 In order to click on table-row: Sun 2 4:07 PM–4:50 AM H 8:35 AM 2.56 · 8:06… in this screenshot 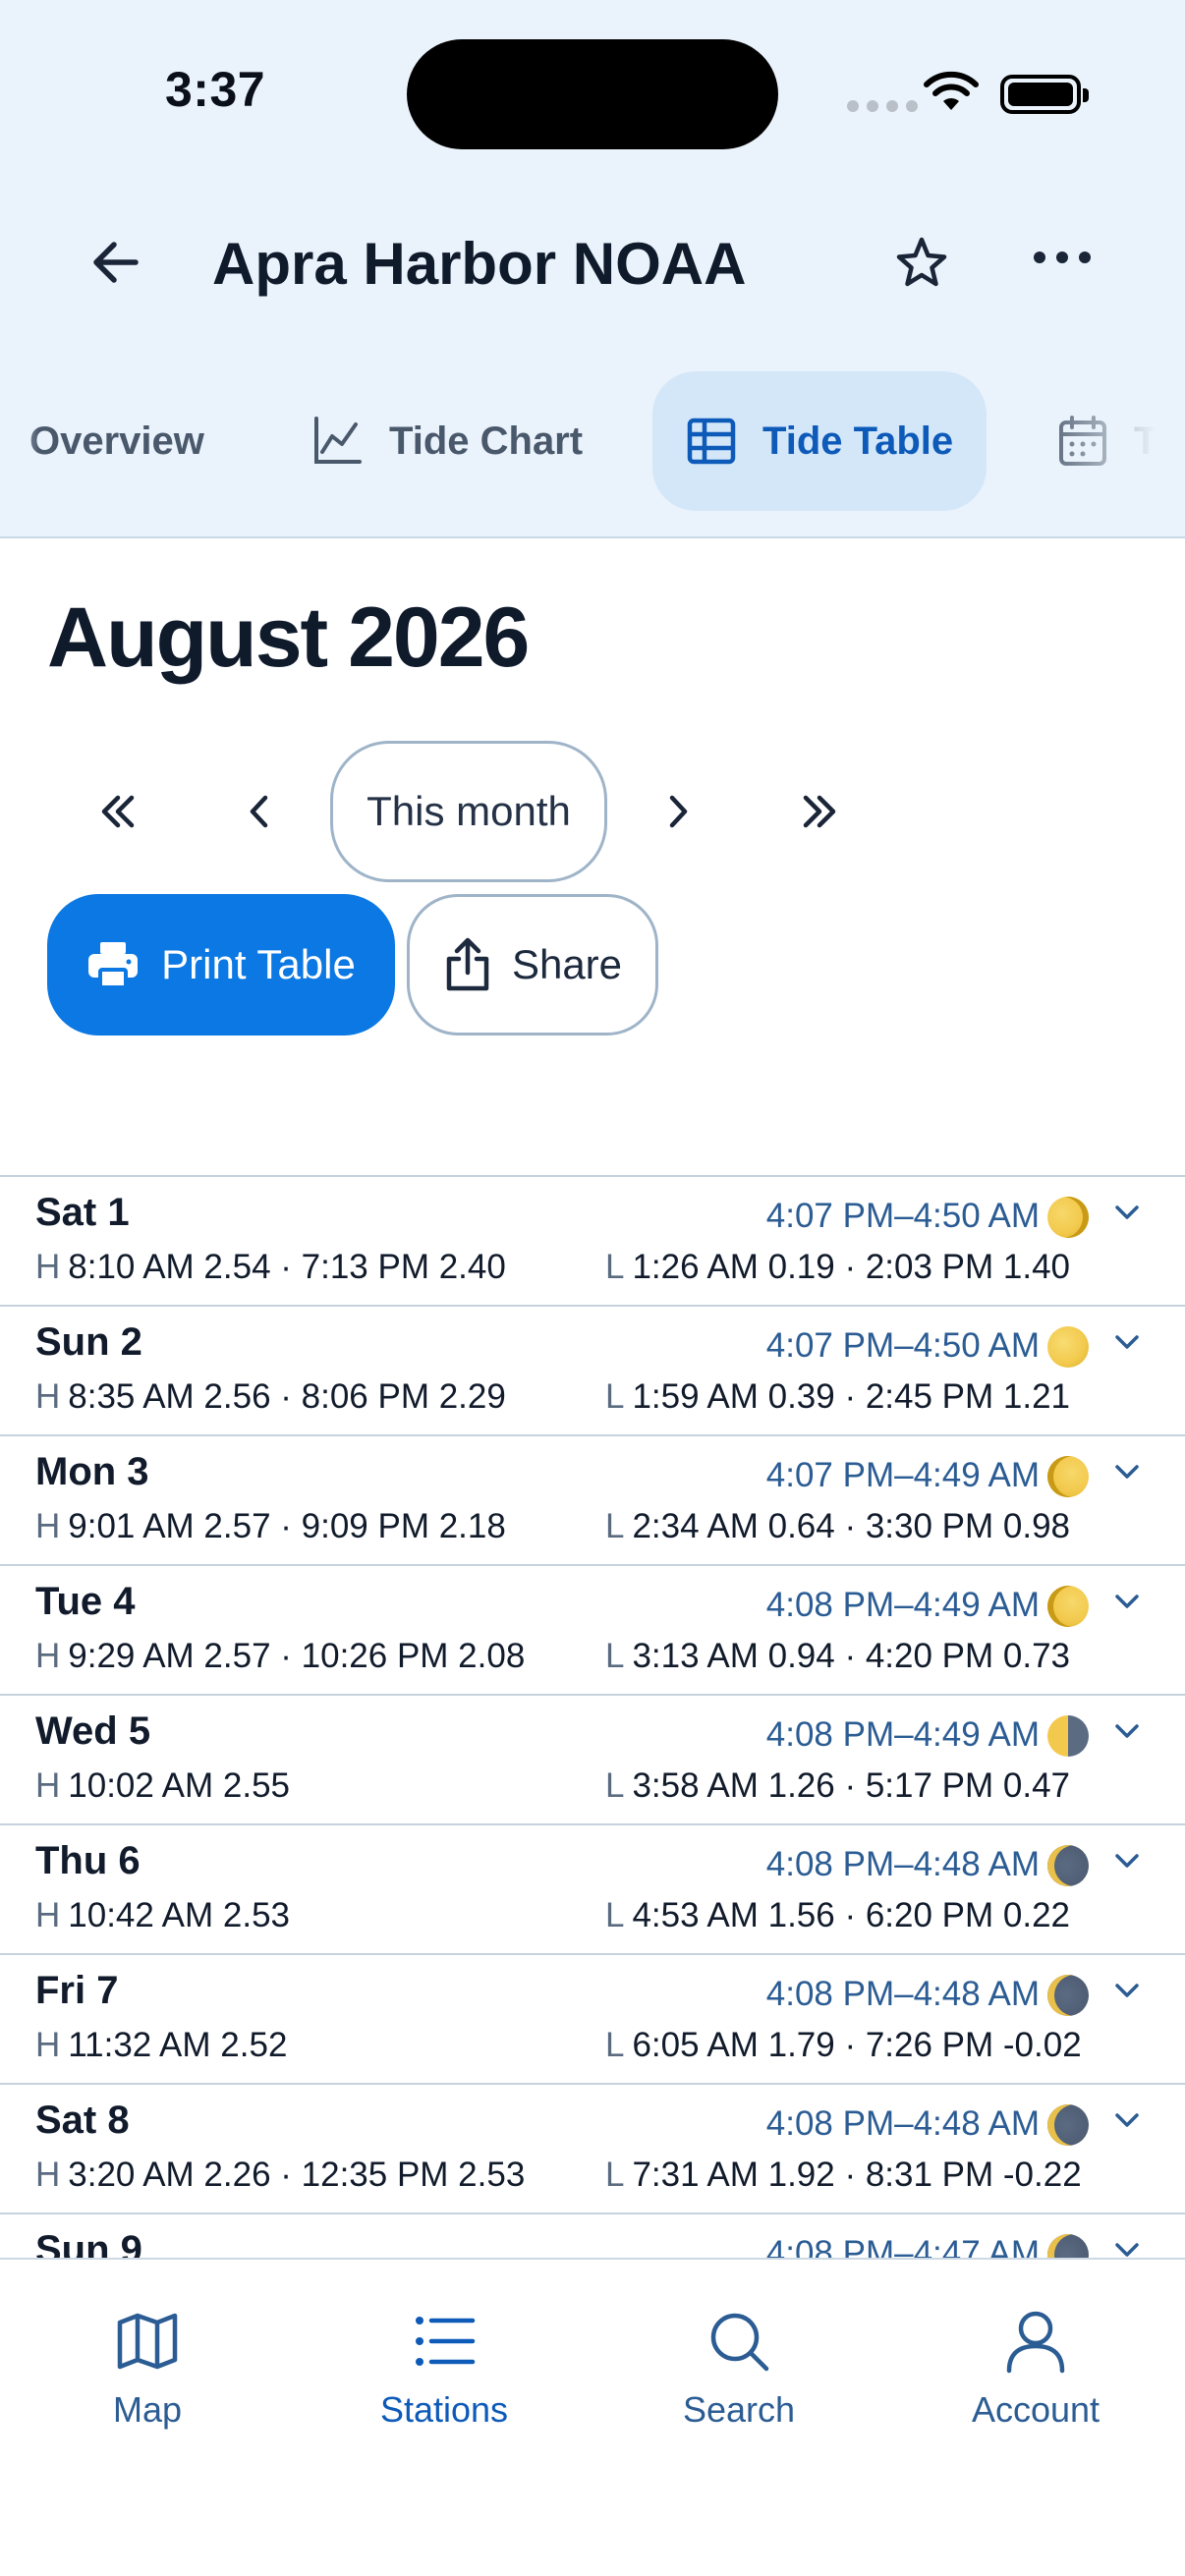, I will do `click(592, 1371)`.